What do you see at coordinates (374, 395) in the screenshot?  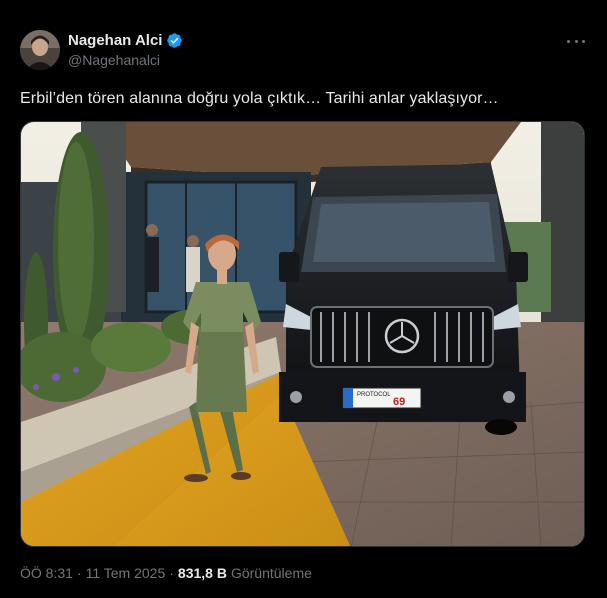 I see `plate-small-text: PROTOCOL` at bounding box center [374, 395].